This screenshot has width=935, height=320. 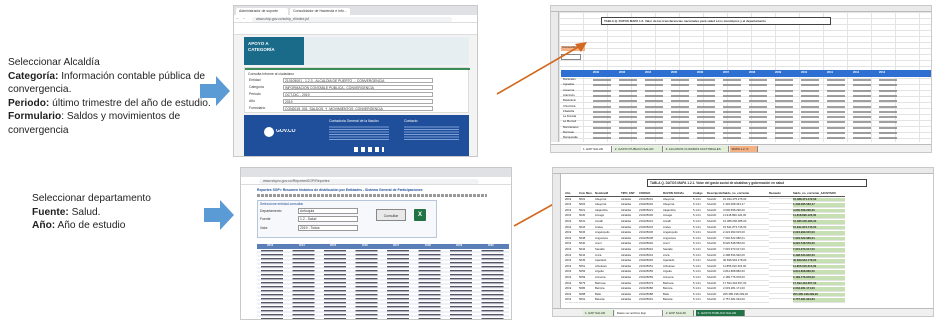 I want to click on year-header-cell: 2004, so click(x=648, y=72).